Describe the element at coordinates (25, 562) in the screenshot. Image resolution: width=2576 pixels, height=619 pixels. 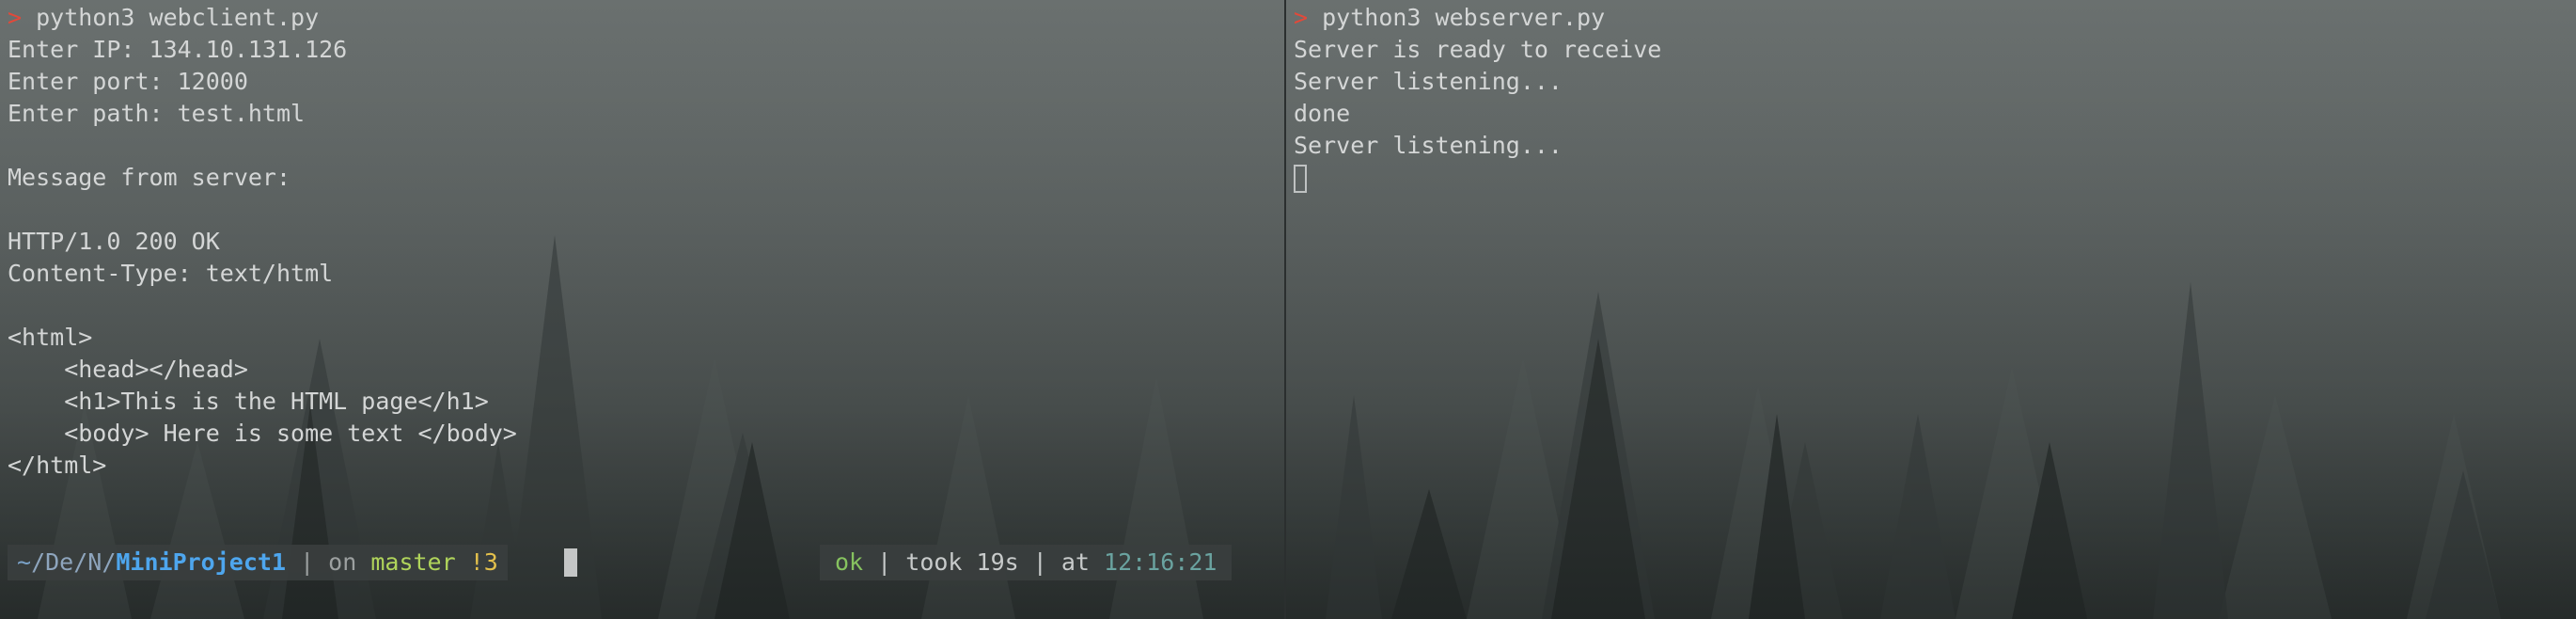
I see `home-path: ~` at that location.